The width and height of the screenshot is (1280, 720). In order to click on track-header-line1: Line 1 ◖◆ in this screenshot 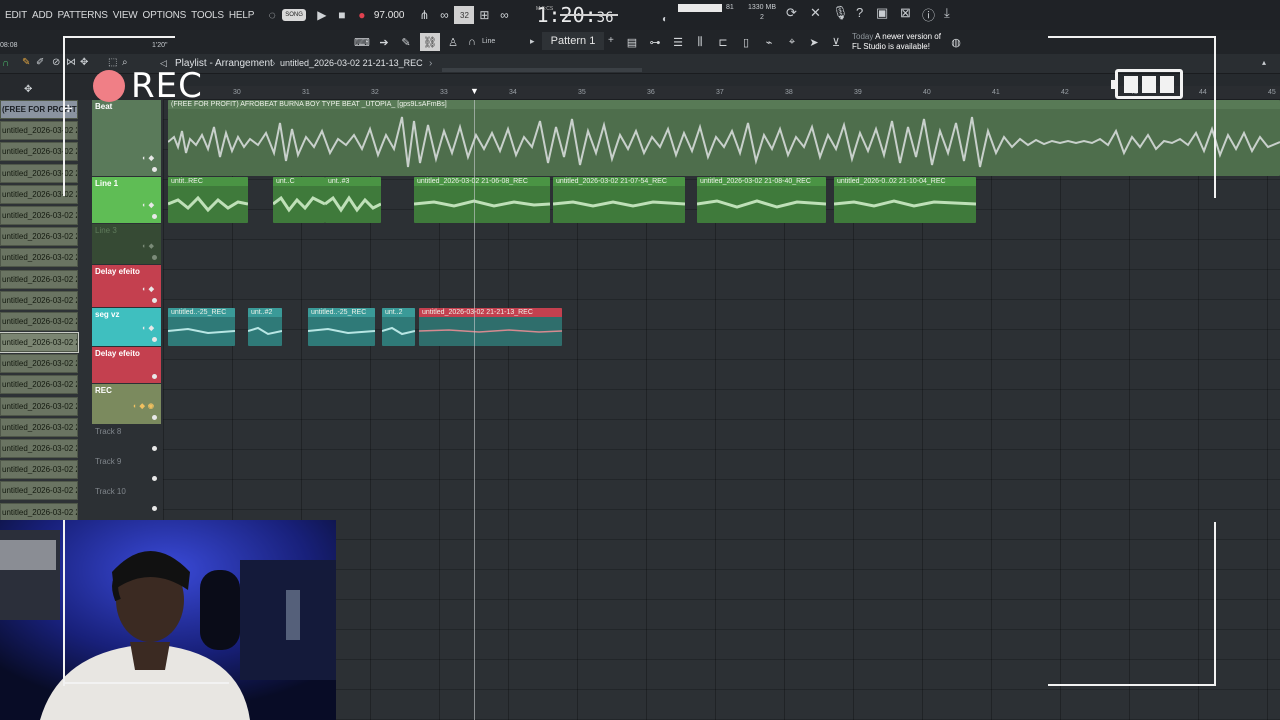, I will do `click(126, 200)`.